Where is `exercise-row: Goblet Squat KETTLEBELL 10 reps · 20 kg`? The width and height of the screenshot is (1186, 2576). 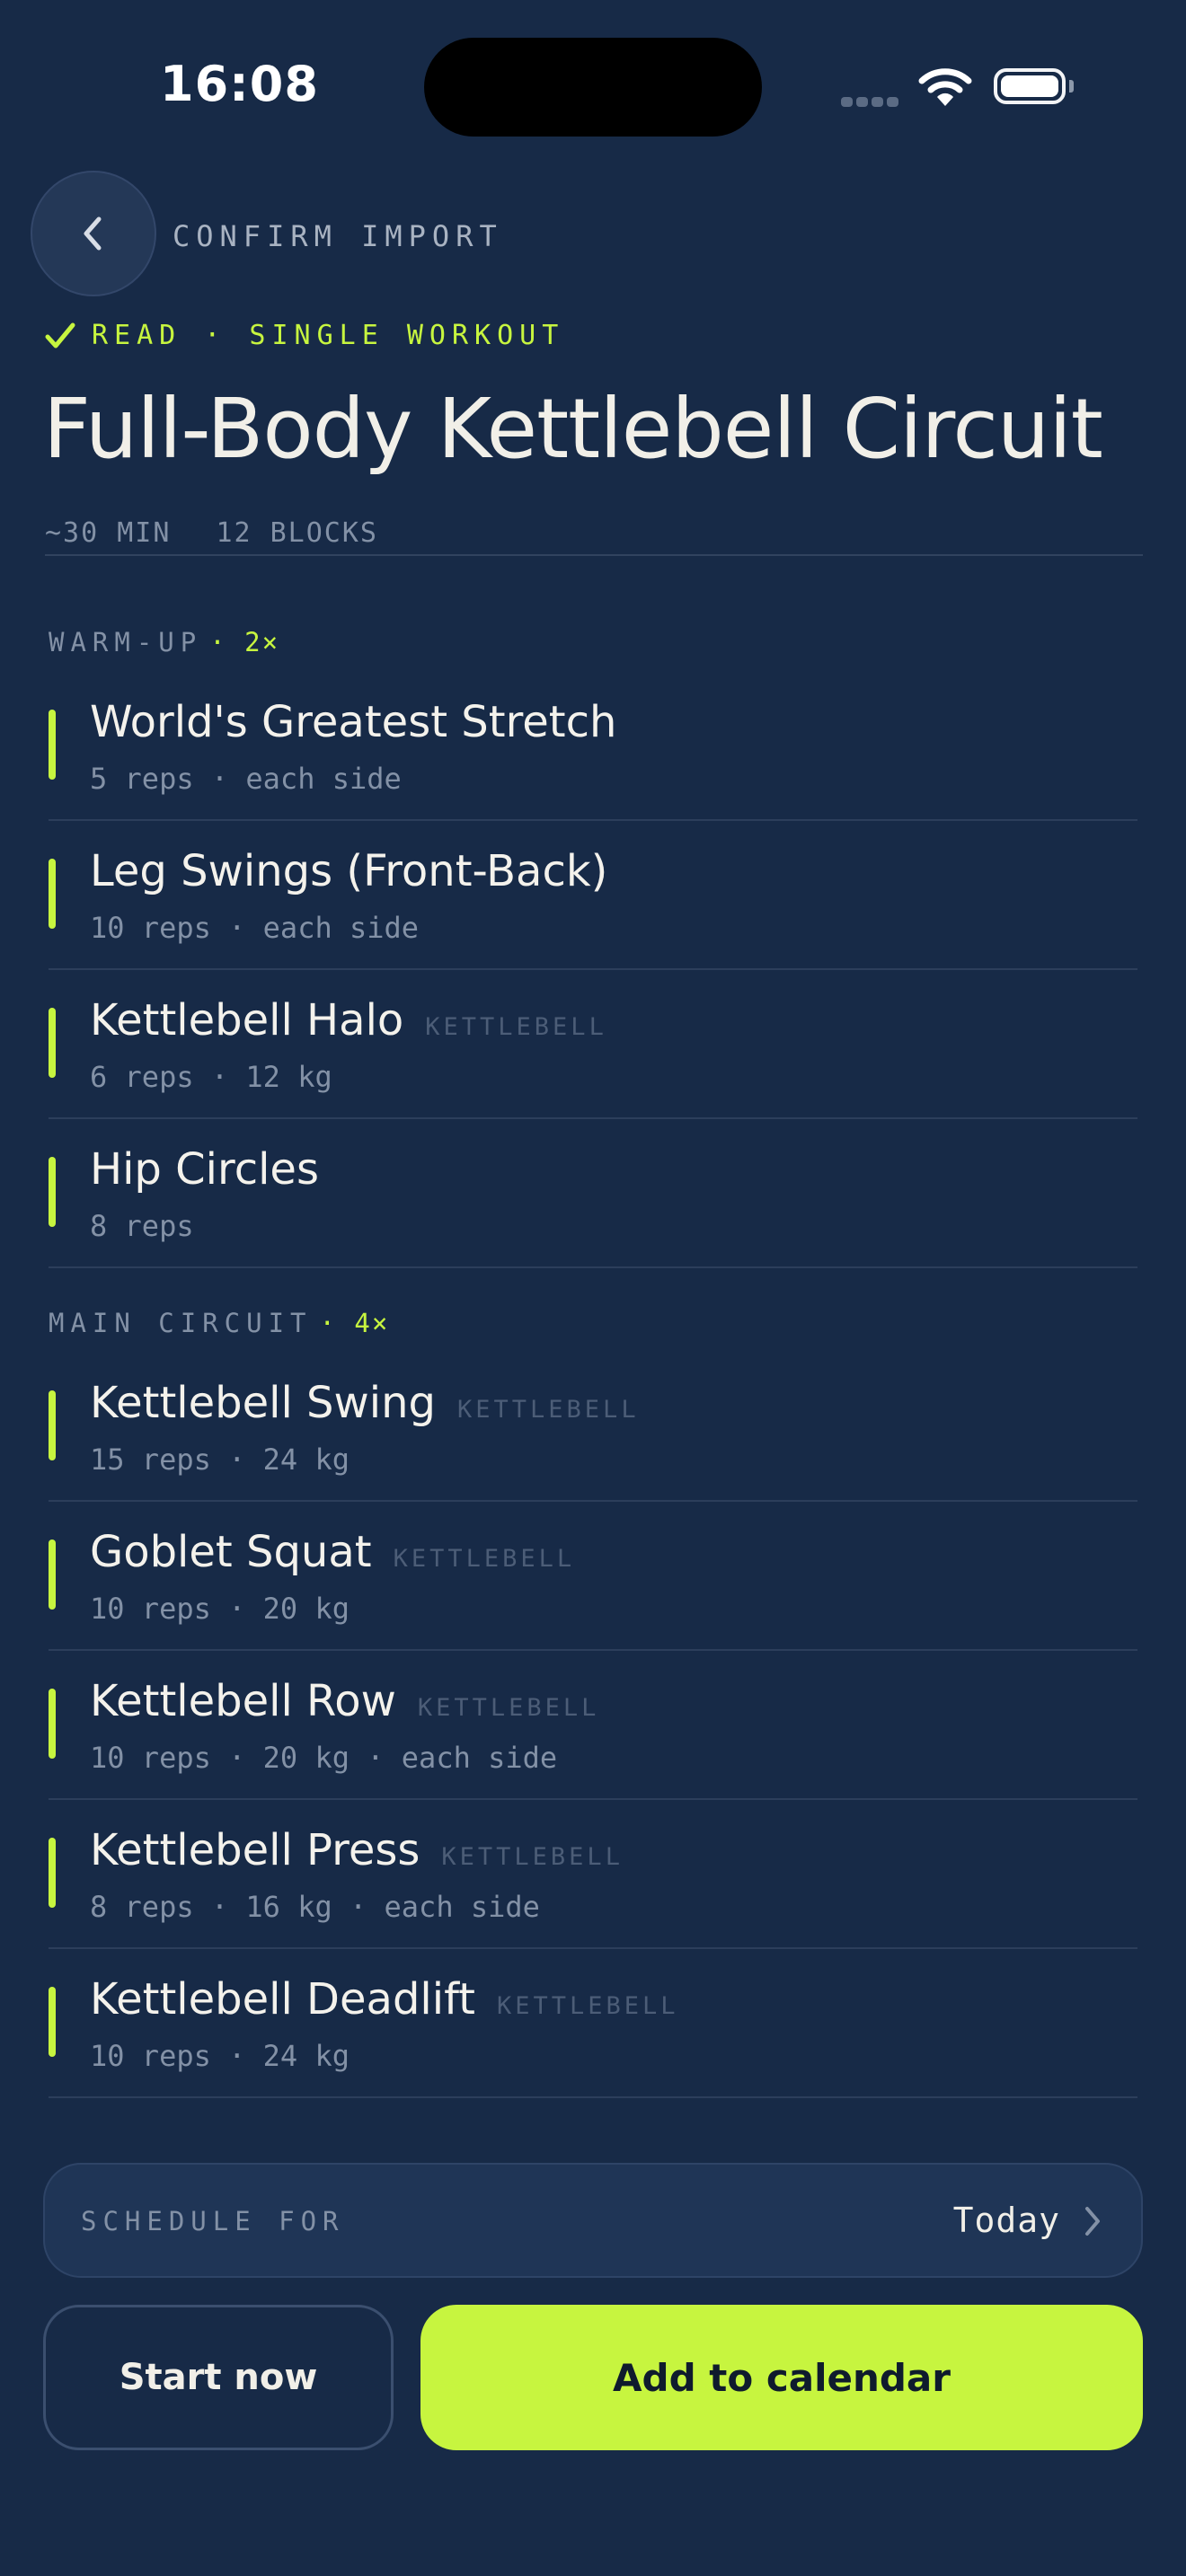 exercise-row: Goblet Squat KETTLEBELL 10 reps · 20 kg is located at coordinates (593, 1576).